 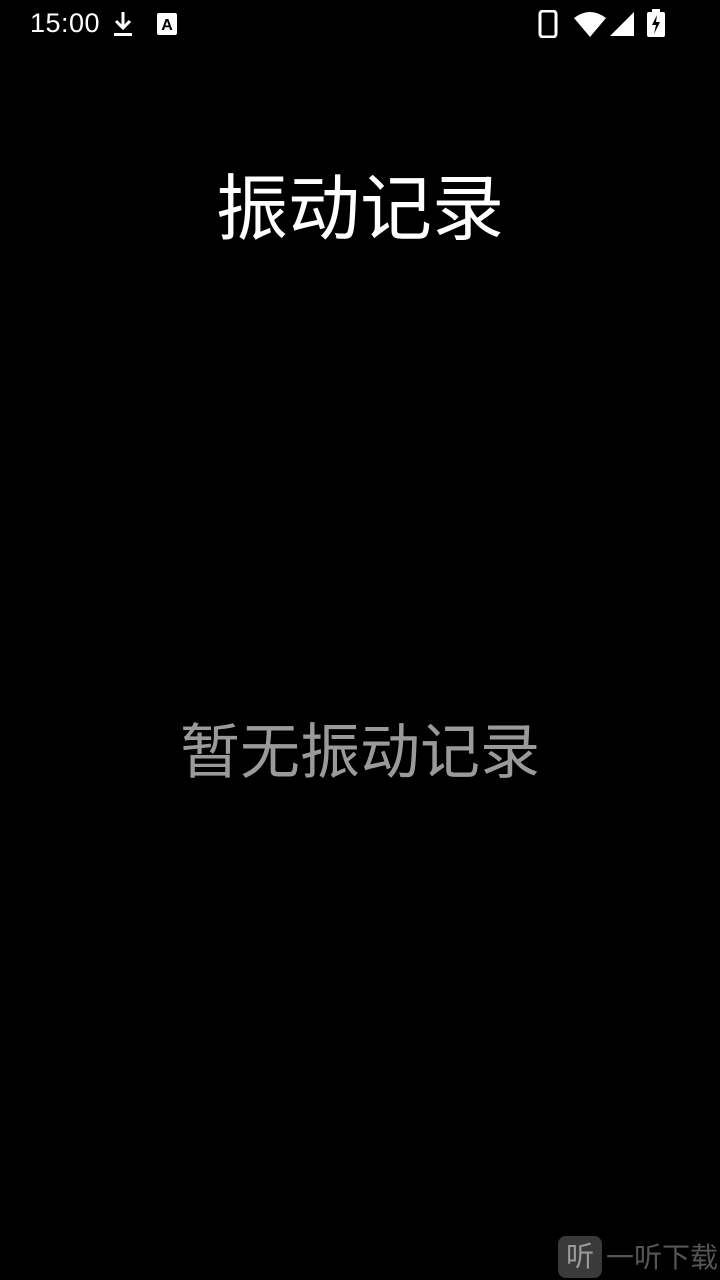 I want to click on status-time: 15:00, so click(x=65, y=23).